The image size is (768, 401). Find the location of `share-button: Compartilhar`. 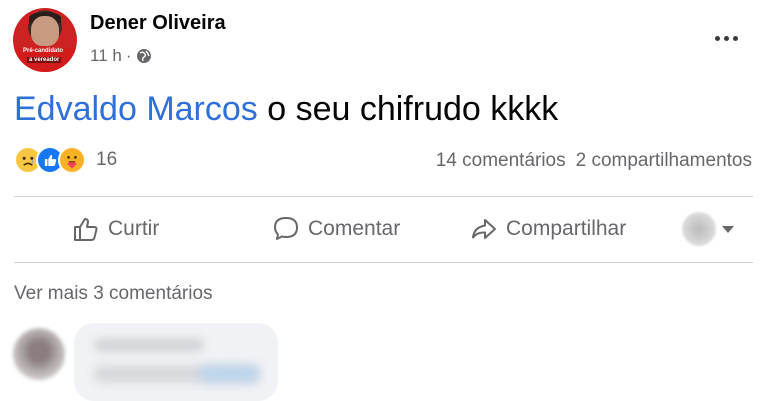

share-button: Compartilhar is located at coordinates (548, 229).